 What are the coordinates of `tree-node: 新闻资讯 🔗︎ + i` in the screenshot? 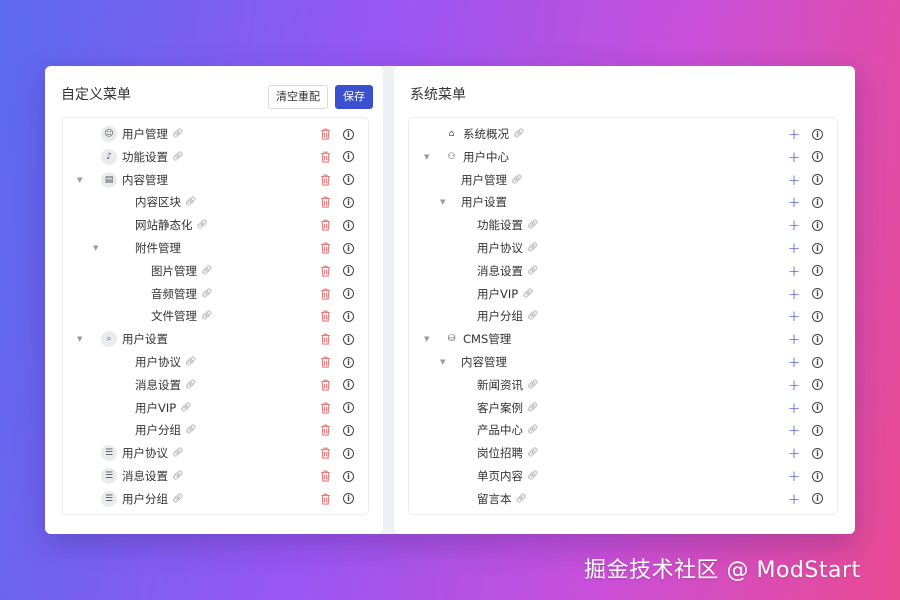 It's located at (623, 385).